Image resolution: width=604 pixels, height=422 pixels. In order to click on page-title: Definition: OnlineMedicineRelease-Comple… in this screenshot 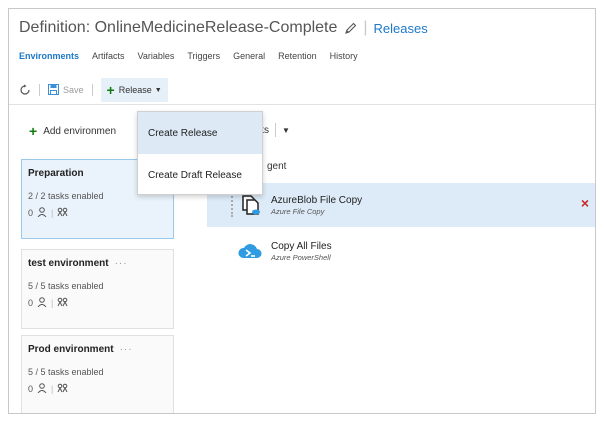, I will do `click(223, 28)`.